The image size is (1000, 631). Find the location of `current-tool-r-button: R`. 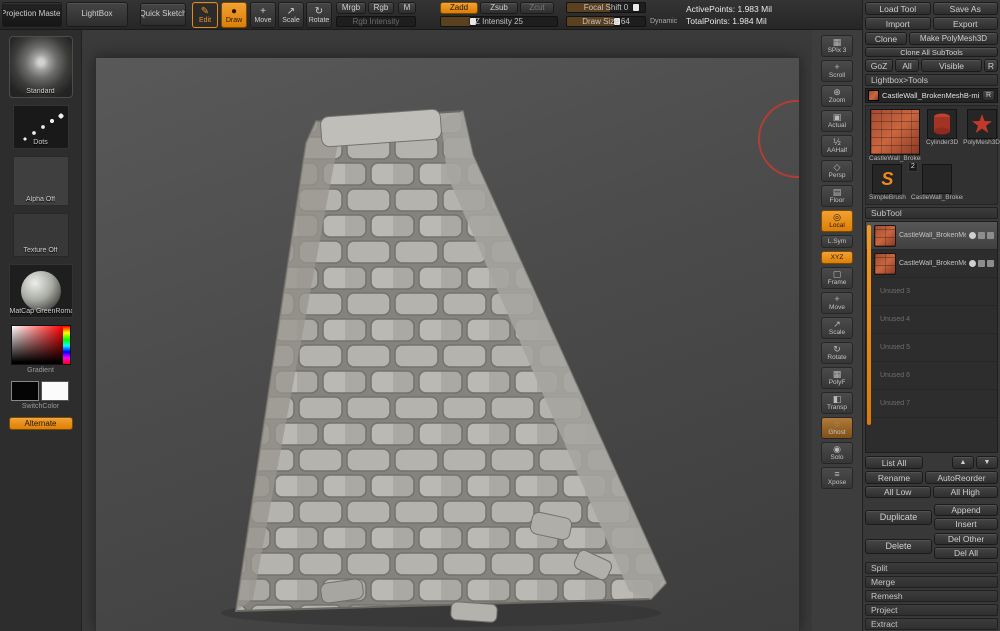

current-tool-r-button: R is located at coordinates (988, 95).